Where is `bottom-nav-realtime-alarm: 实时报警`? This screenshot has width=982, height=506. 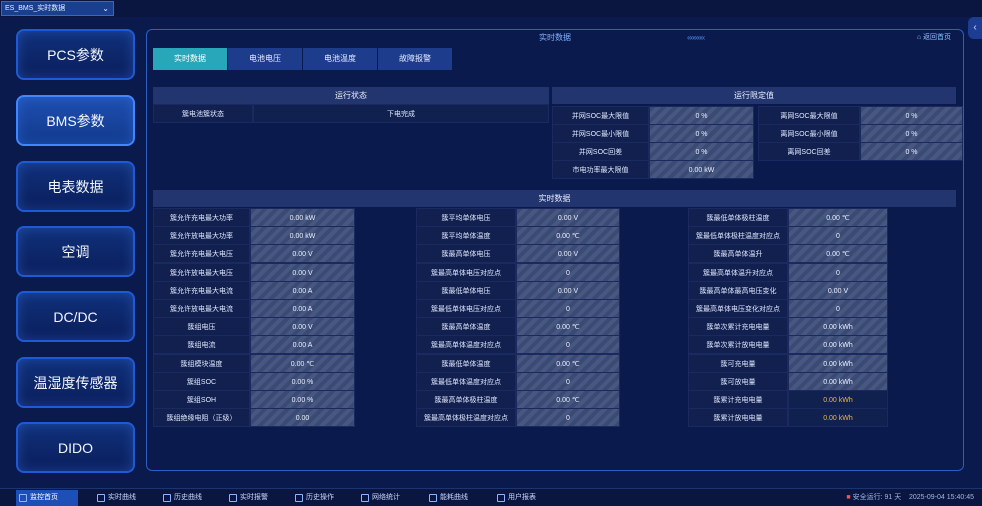 bottom-nav-realtime-alarm: 实时报警 is located at coordinates (257, 498).